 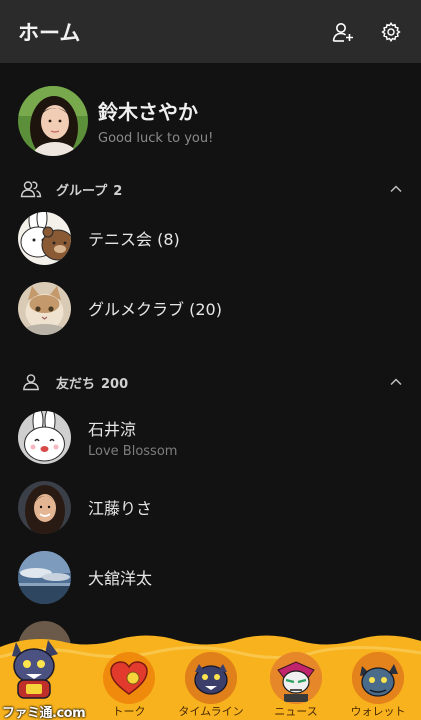 What do you see at coordinates (82, 191) in the screenshot?
I see `groups-label-text: グループ` at bounding box center [82, 191].